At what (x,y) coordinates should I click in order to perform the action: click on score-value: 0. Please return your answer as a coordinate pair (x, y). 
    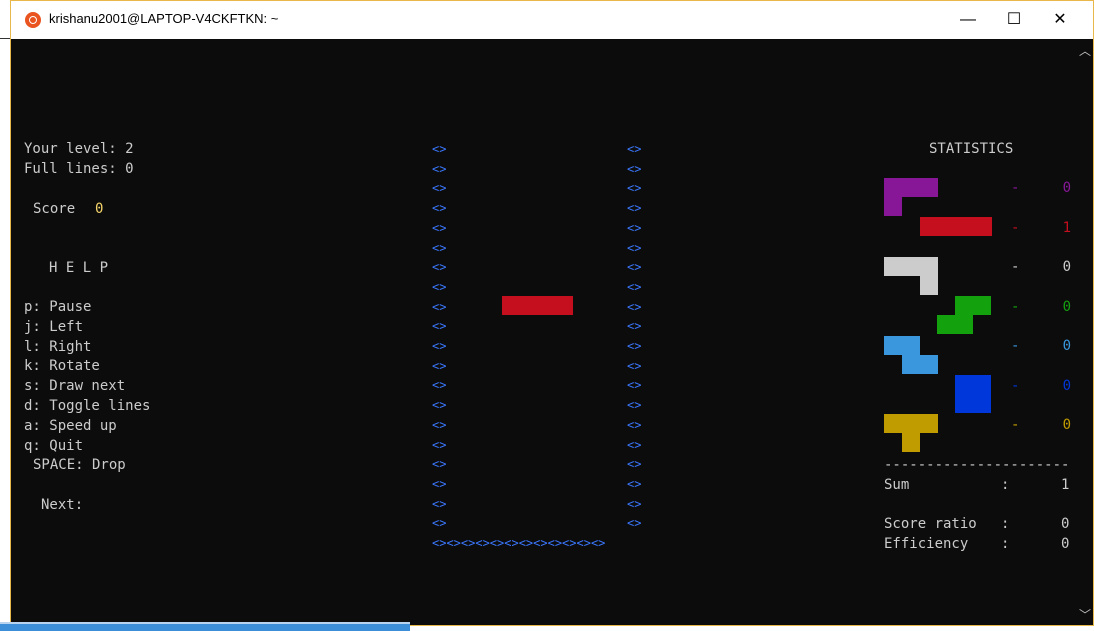
    Looking at the image, I should click on (99, 209).